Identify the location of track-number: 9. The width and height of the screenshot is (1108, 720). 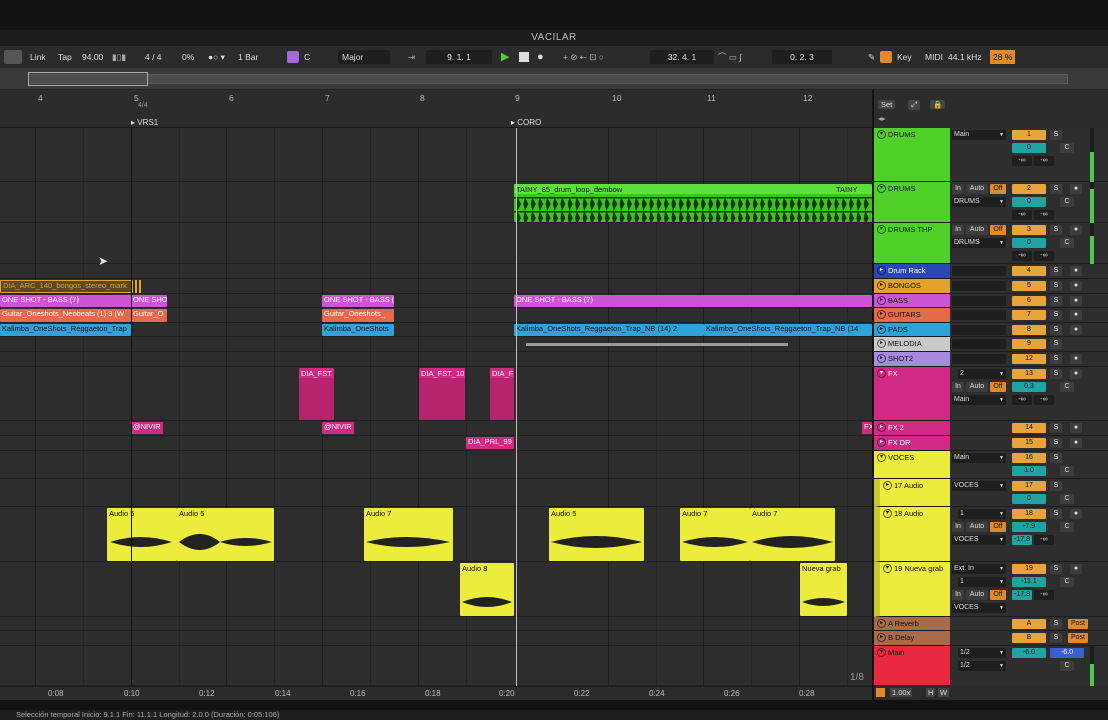
(1029, 344).